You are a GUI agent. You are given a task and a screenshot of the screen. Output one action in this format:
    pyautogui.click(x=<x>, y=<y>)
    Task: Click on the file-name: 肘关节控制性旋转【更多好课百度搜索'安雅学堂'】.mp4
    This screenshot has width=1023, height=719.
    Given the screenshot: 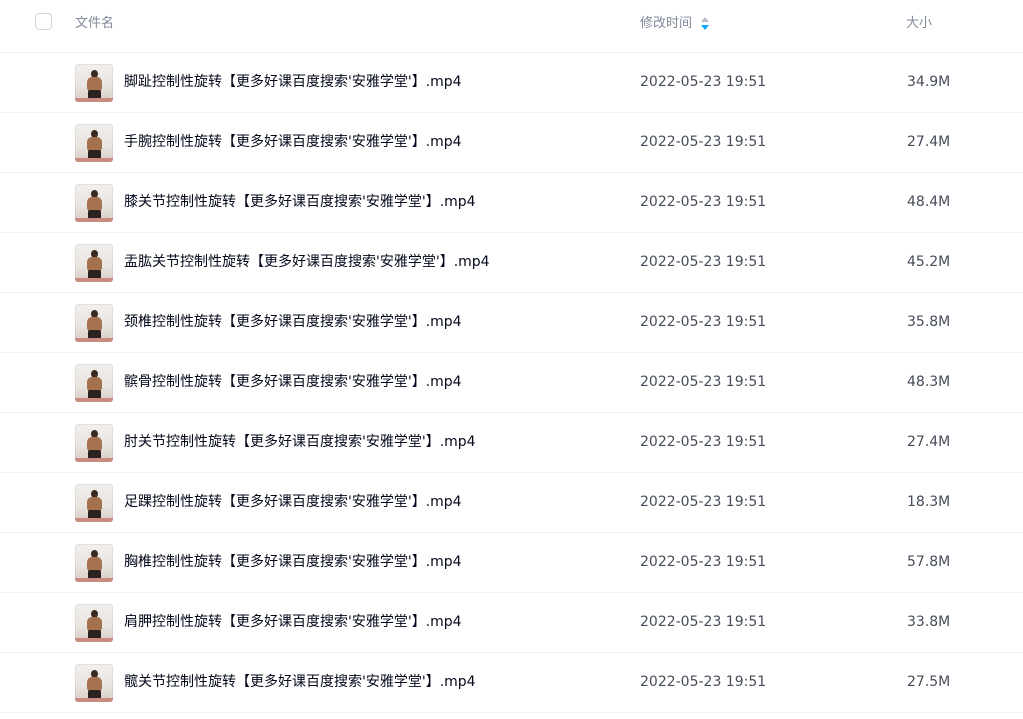 What is the action you would take?
    pyautogui.click(x=300, y=442)
    